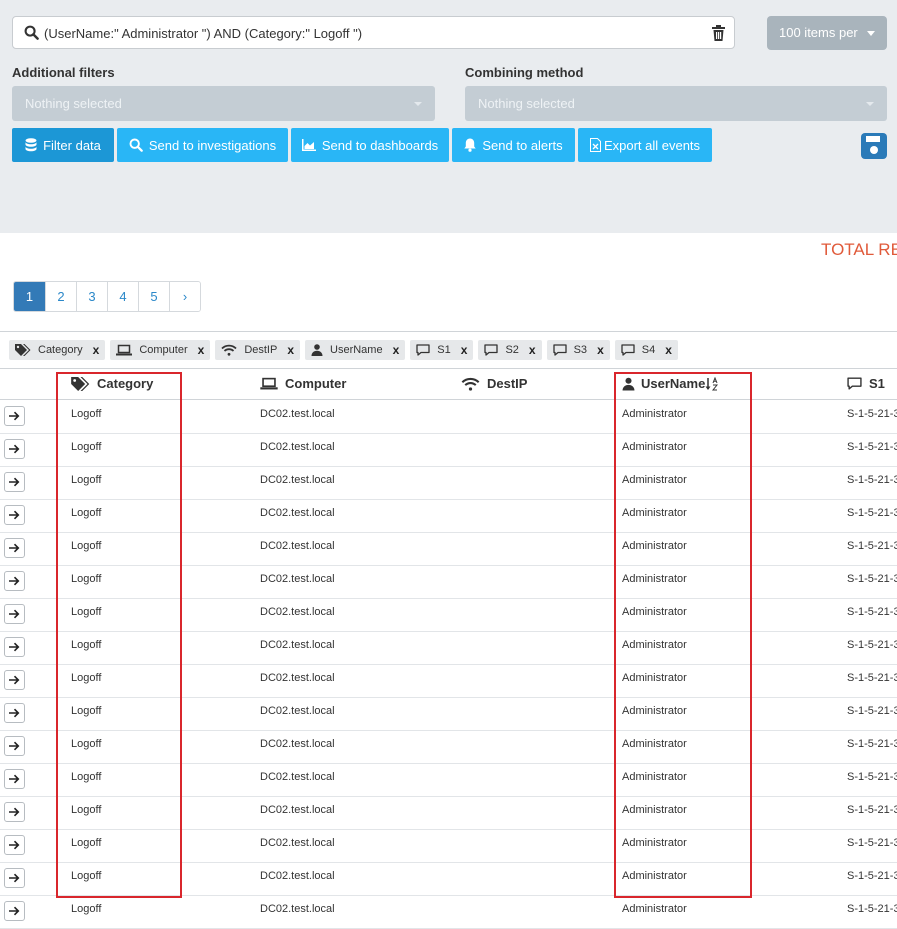  Describe the element at coordinates (202, 145) in the screenshot. I see `send-to-investigations-button: Send to investigations` at that location.